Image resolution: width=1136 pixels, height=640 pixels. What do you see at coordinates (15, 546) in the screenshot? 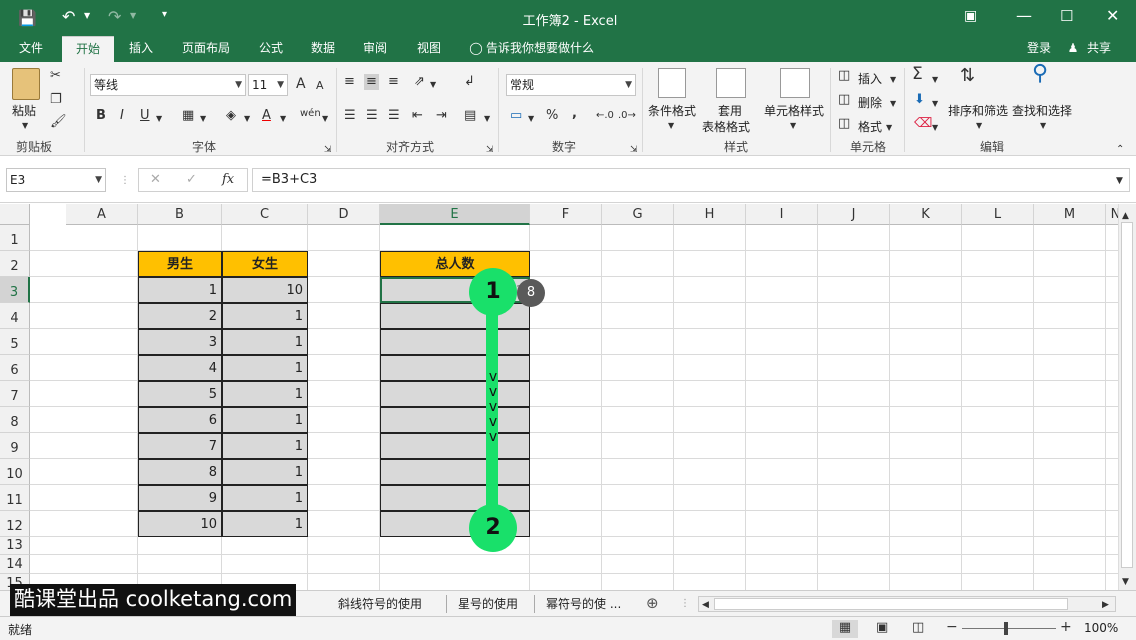
I see `row-header-13: 13` at bounding box center [15, 546].